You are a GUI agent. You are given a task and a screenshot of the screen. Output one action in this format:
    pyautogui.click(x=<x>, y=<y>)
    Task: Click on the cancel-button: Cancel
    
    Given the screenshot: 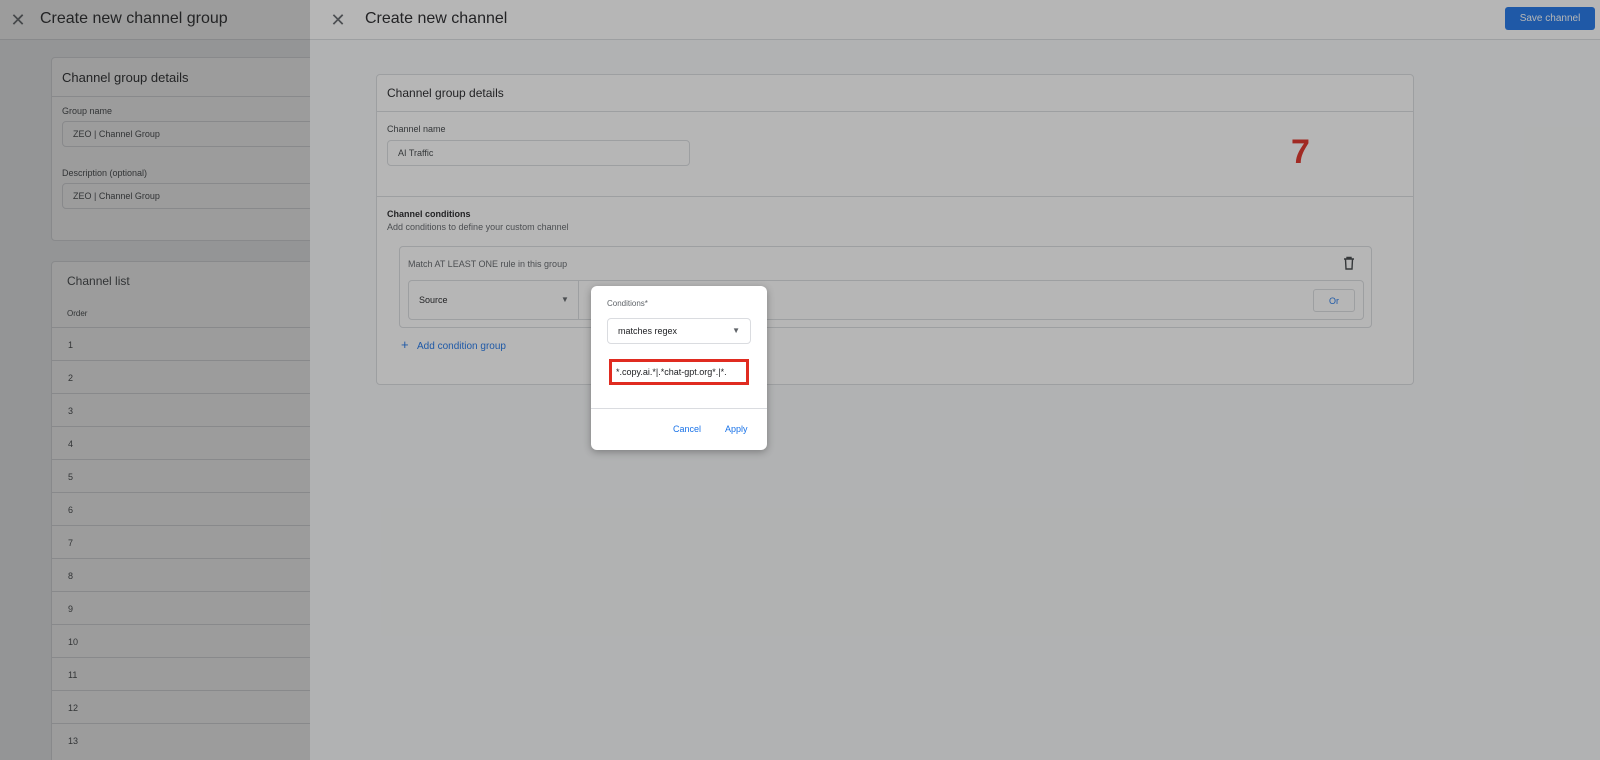 What is the action you would take?
    pyautogui.click(x=687, y=429)
    